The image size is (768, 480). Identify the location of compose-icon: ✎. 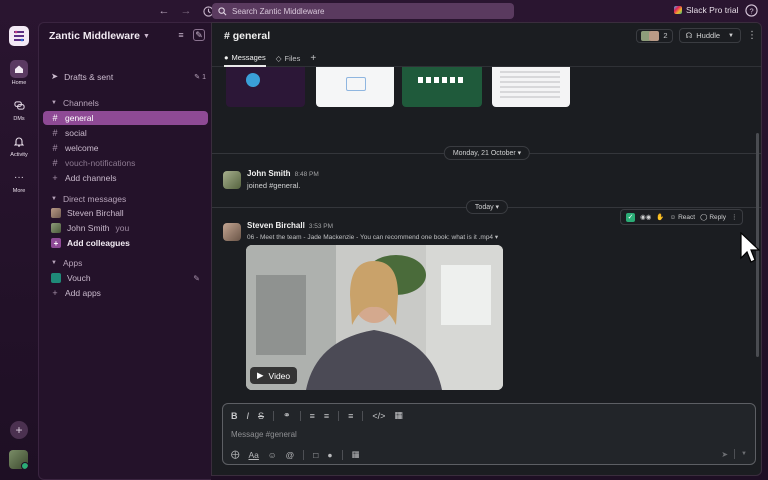
(199, 35).